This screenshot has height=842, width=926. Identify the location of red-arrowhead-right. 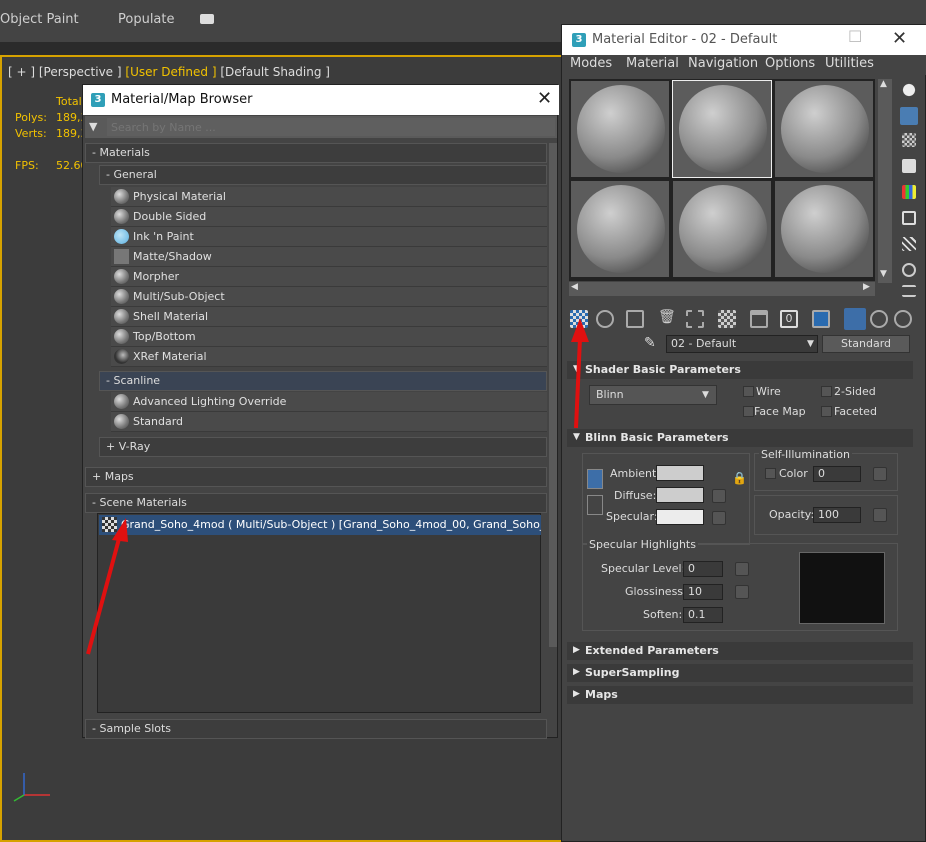
(580, 330).